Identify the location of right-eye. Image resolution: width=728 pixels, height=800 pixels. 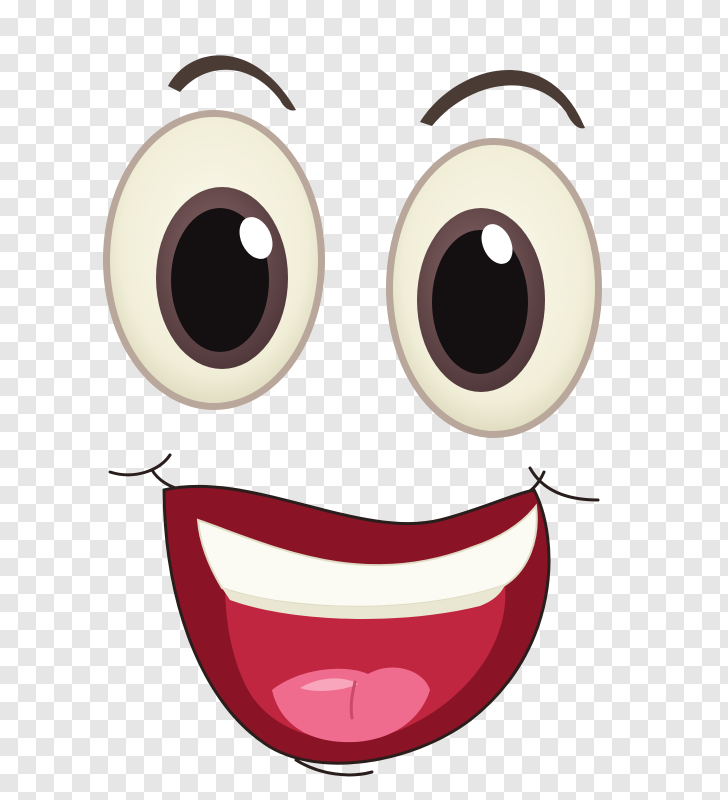
(494, 288).